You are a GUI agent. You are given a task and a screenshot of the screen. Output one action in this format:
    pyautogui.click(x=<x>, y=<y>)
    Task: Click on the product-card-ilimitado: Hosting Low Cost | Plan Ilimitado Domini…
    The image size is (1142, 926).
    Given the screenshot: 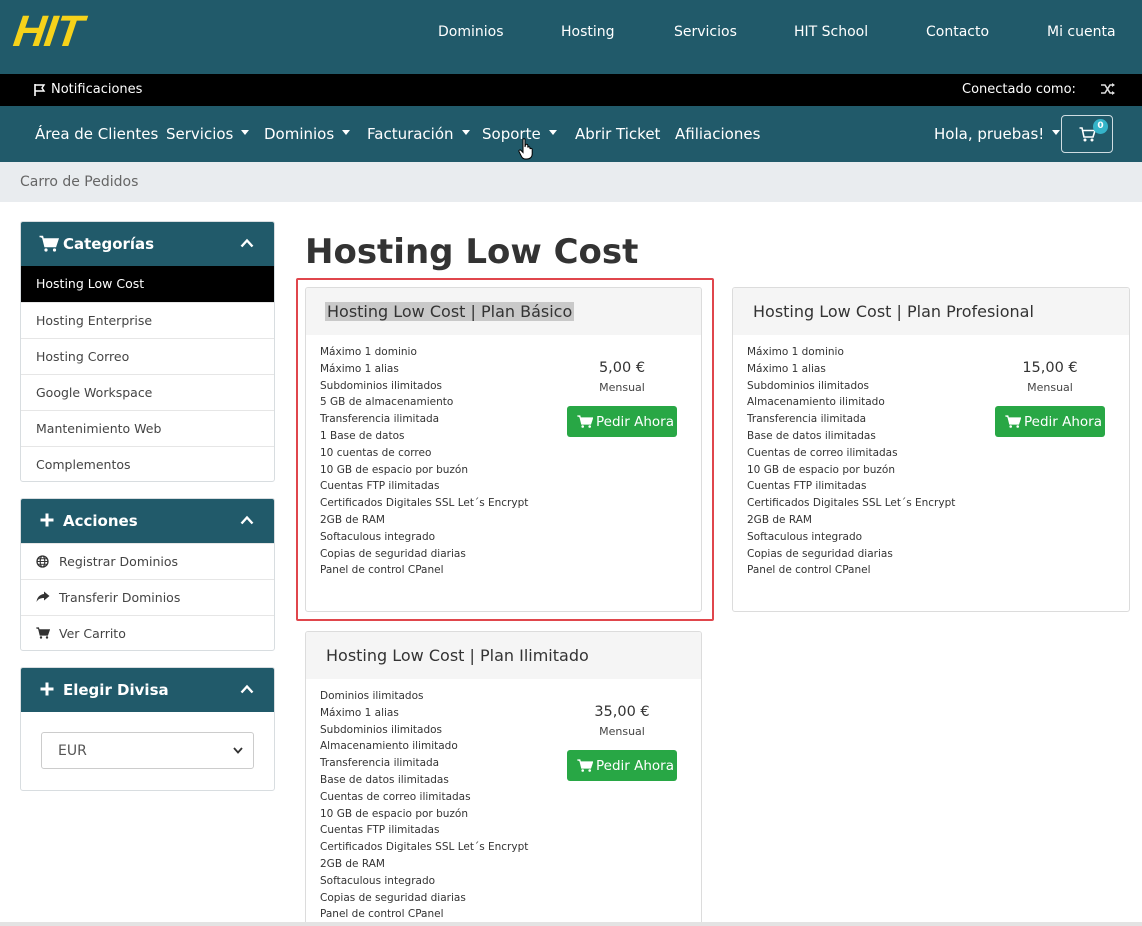 What is the action you would take?
    pyautogui.click(x=503, y=778)
    